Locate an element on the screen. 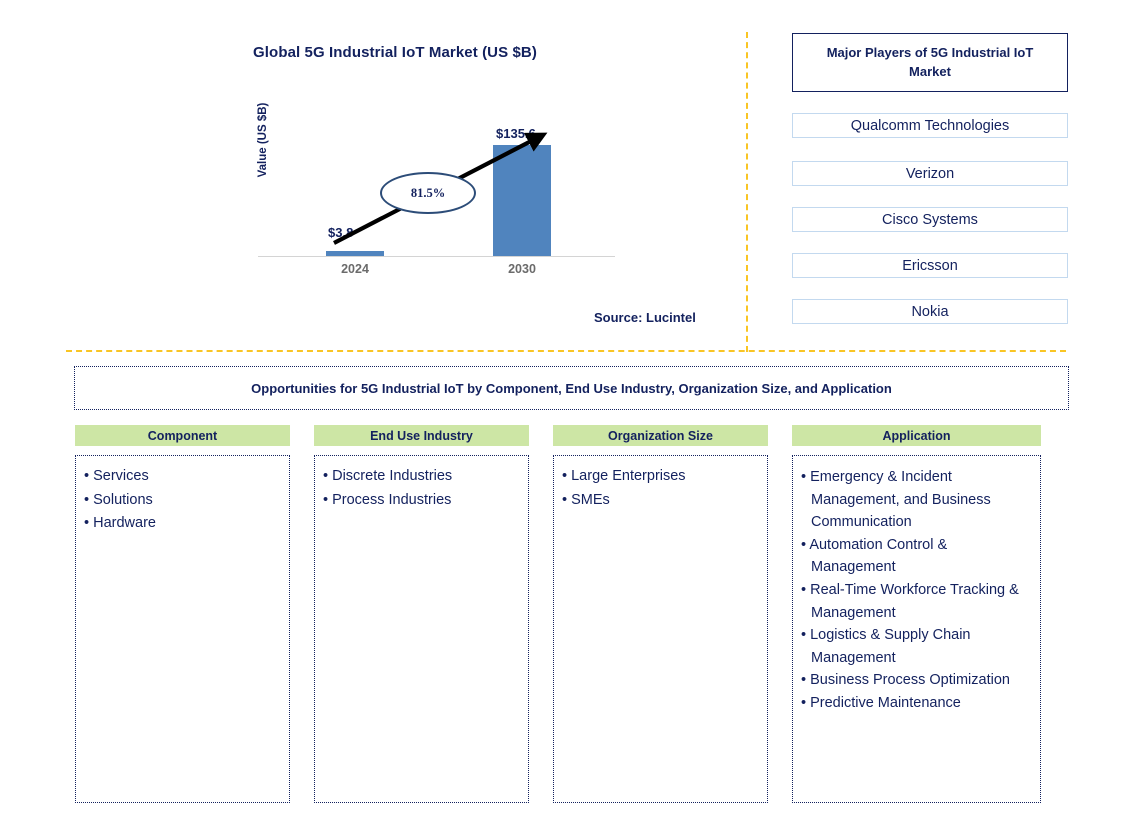  column-body-organization-size: Large Enterprises SMEs is located at coordinates (660, 629).